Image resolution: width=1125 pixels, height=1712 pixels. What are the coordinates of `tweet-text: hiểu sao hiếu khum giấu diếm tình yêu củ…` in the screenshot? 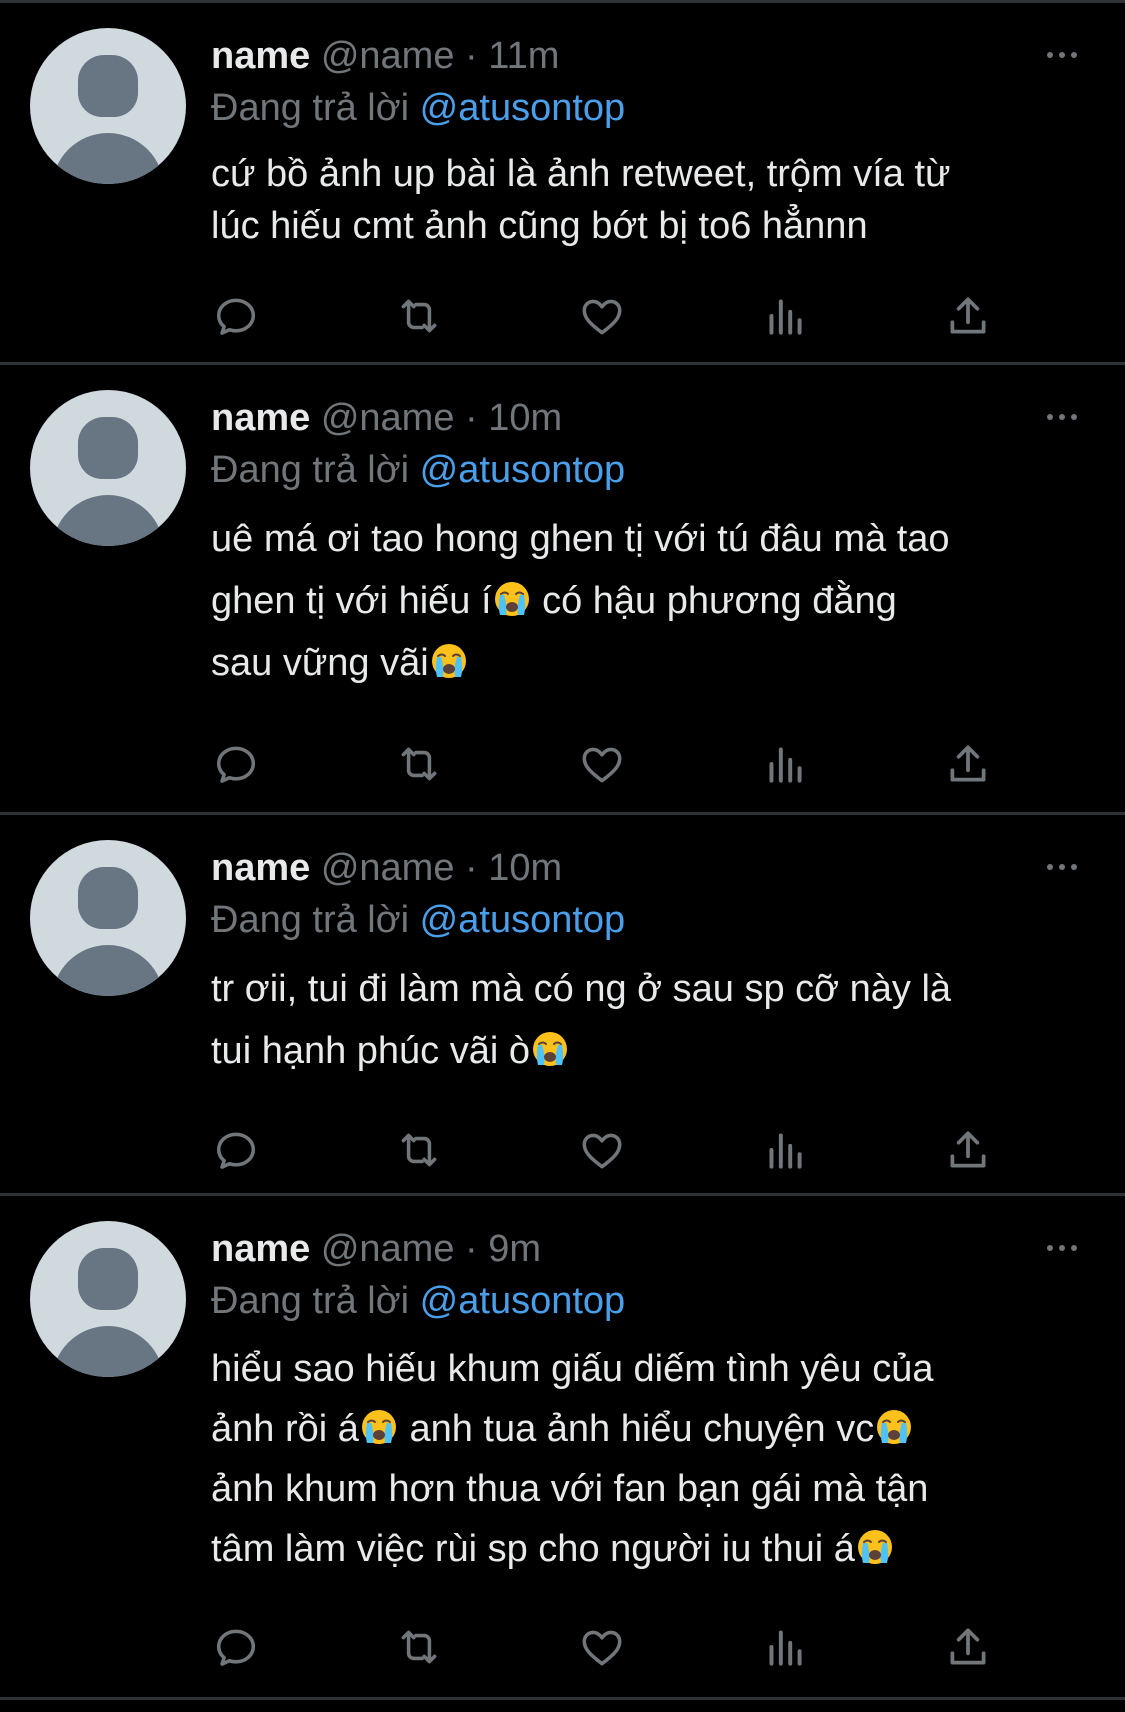 It's located at (651, 1459).